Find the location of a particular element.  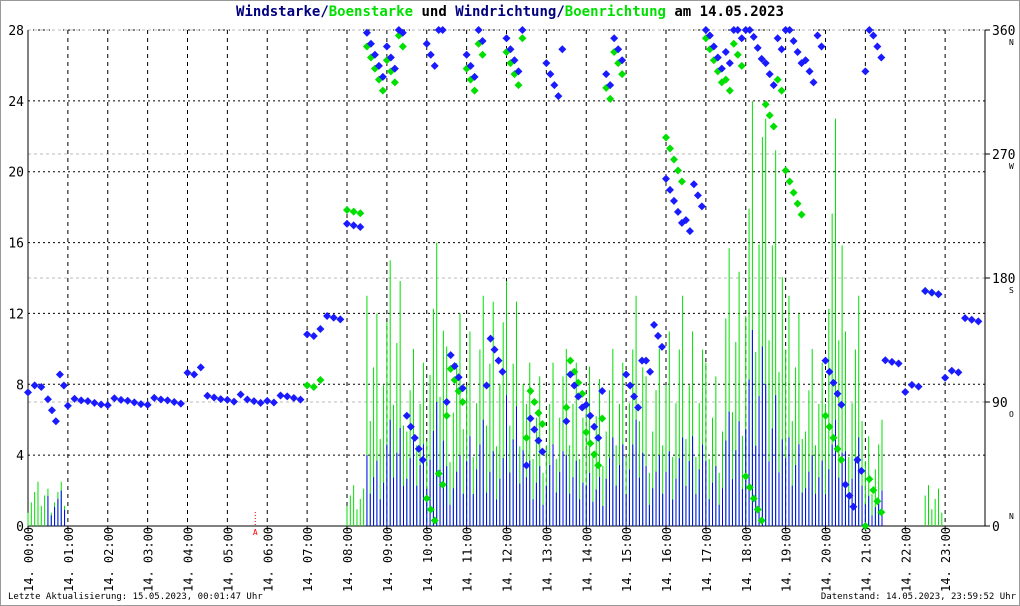

x-tick-label: 14. 04:00 is located at coordinates (189, 559).